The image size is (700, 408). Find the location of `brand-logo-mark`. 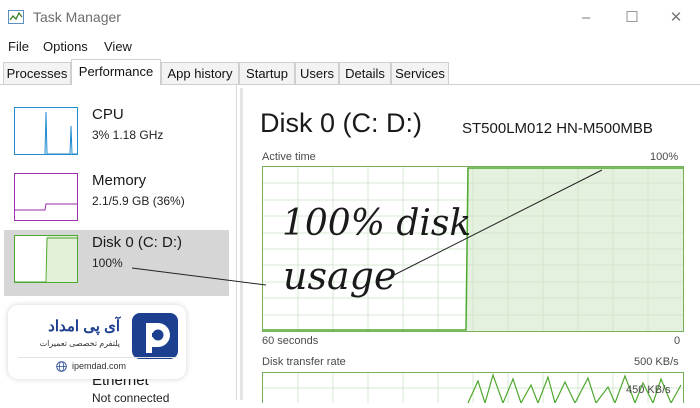

brand-logo-mark is located at coordinates (155, 336).